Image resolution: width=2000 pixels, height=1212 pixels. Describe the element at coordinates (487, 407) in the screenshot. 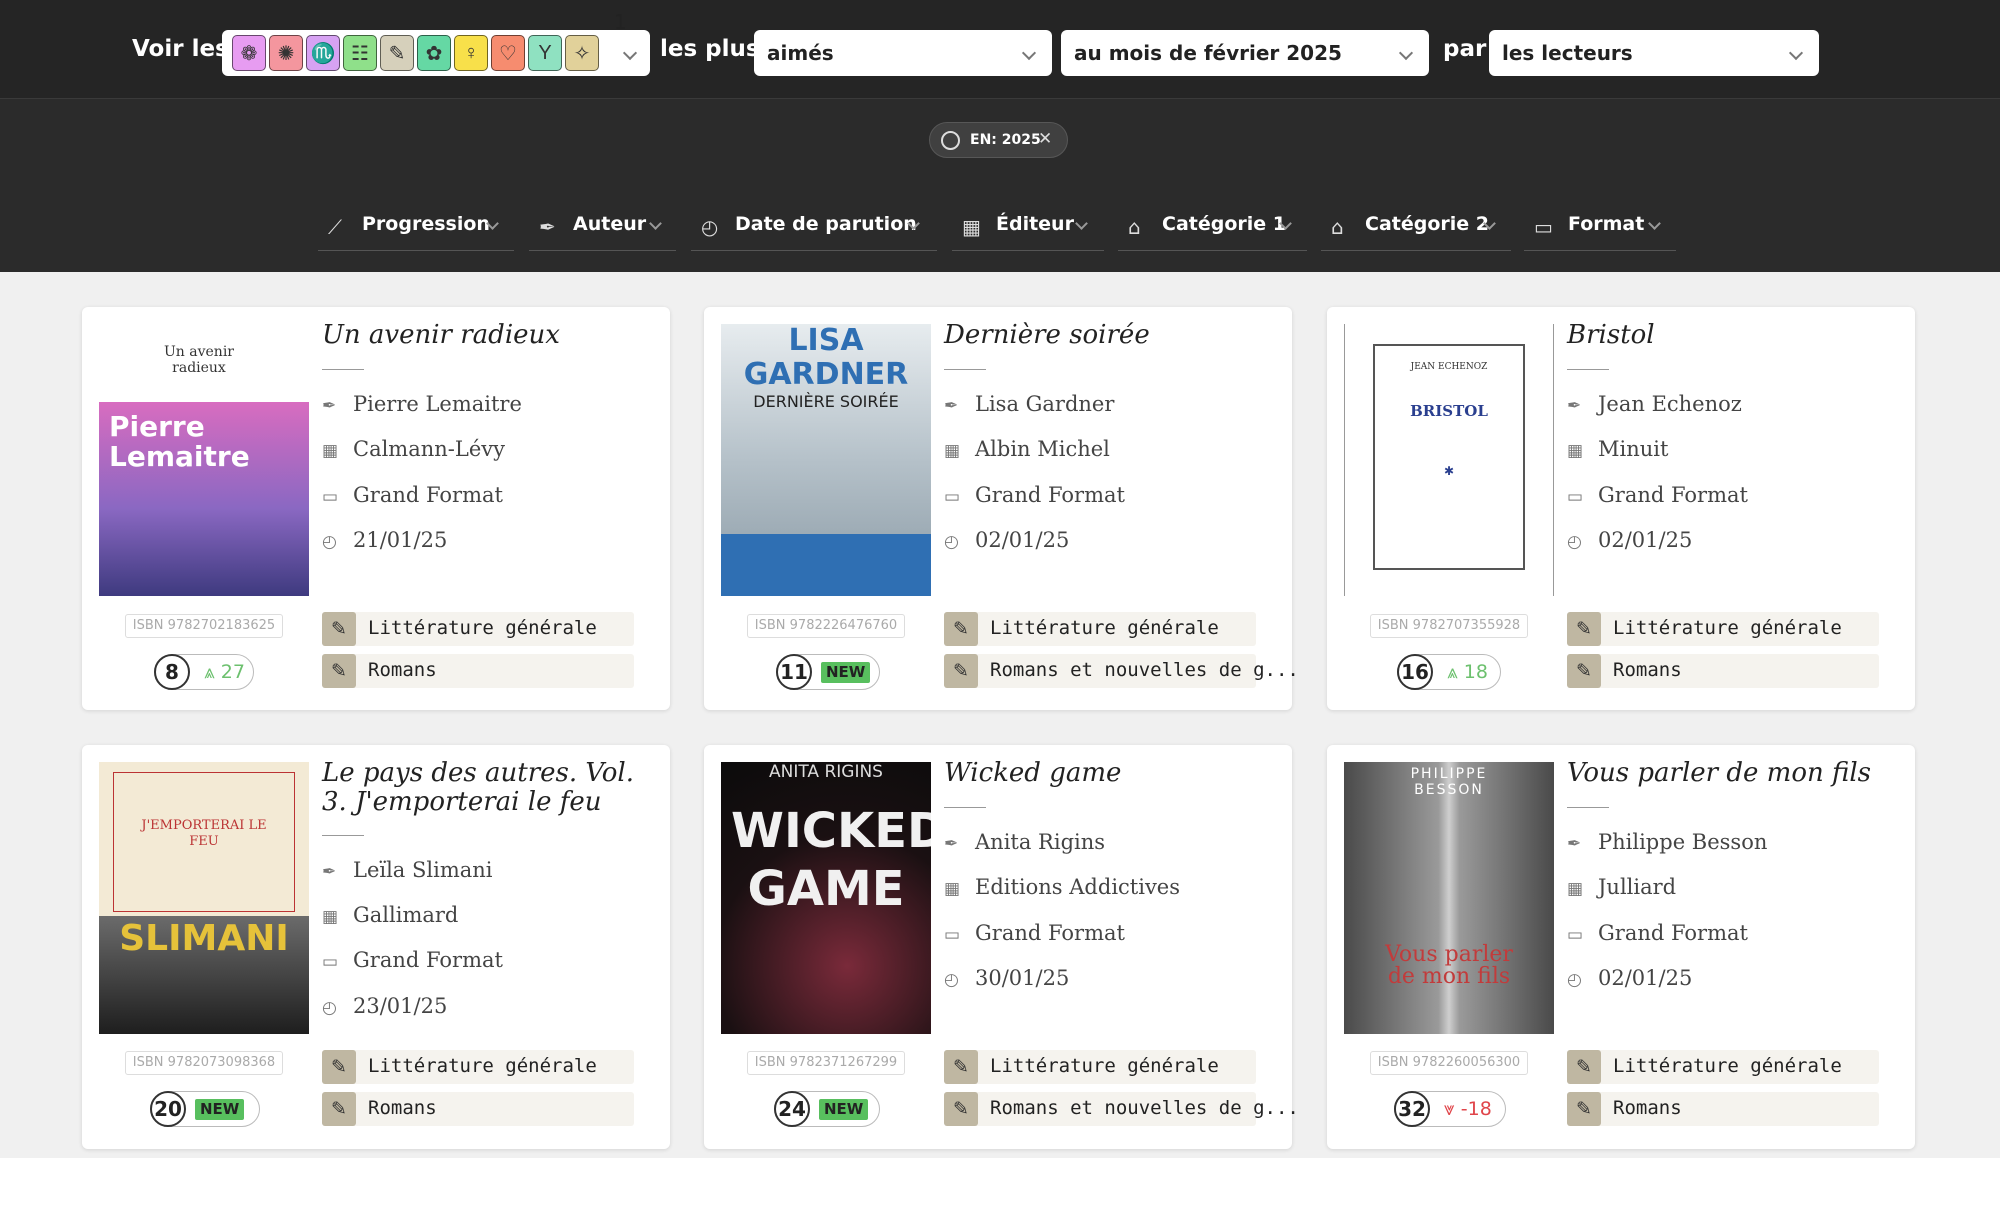

I see `book-author: ✒ Pierre Lemaitre` at that location.